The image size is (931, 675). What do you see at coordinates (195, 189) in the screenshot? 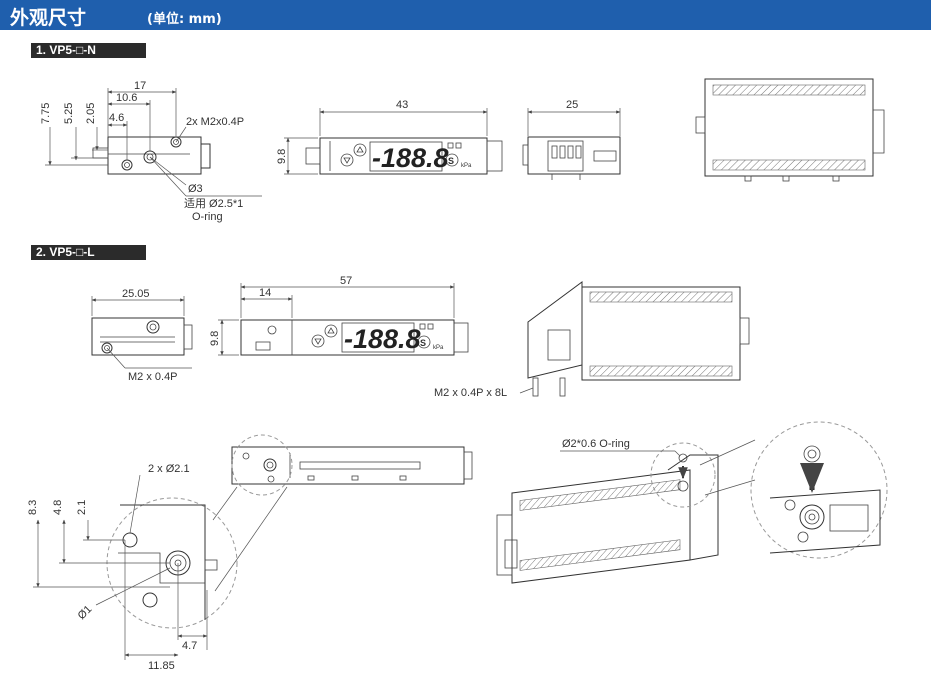
I see `n-hole-callout: Ø3` at bounding box center [195, 189].